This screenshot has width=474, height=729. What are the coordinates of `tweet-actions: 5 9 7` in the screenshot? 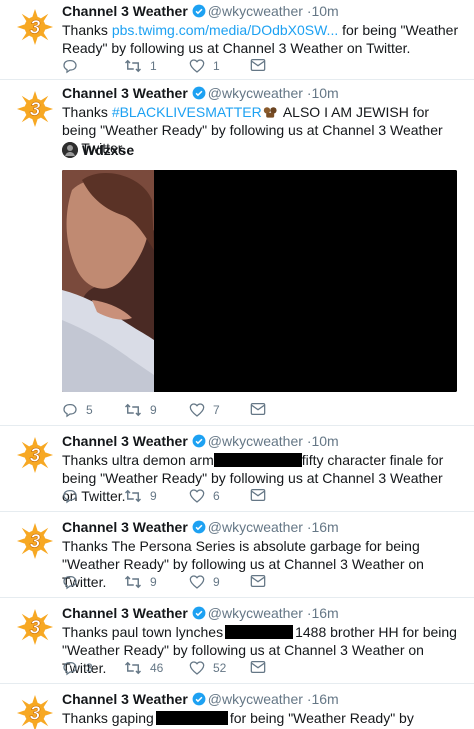 It's located at (262, 411).